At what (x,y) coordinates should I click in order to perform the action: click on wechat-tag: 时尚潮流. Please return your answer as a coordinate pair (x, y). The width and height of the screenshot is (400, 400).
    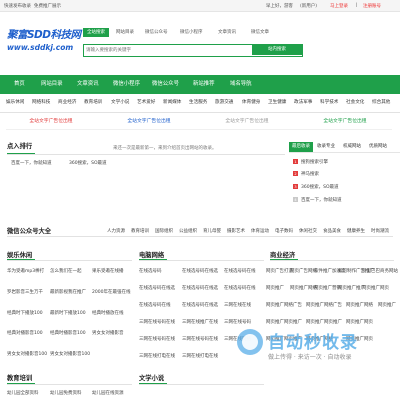
    Looking at the image, I should click on (380, 231).